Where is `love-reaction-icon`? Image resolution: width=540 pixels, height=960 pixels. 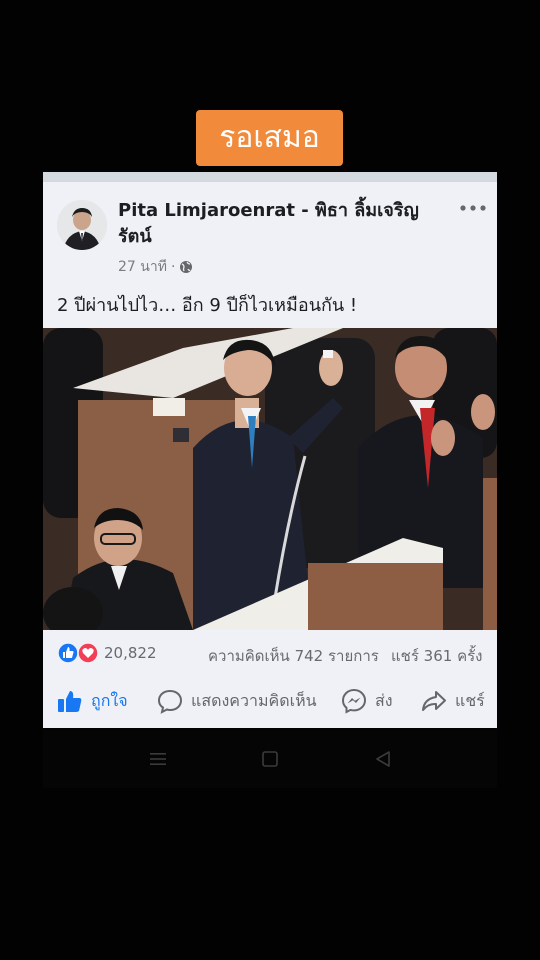
love-reaction-icon is located at coordinates (88, 653).